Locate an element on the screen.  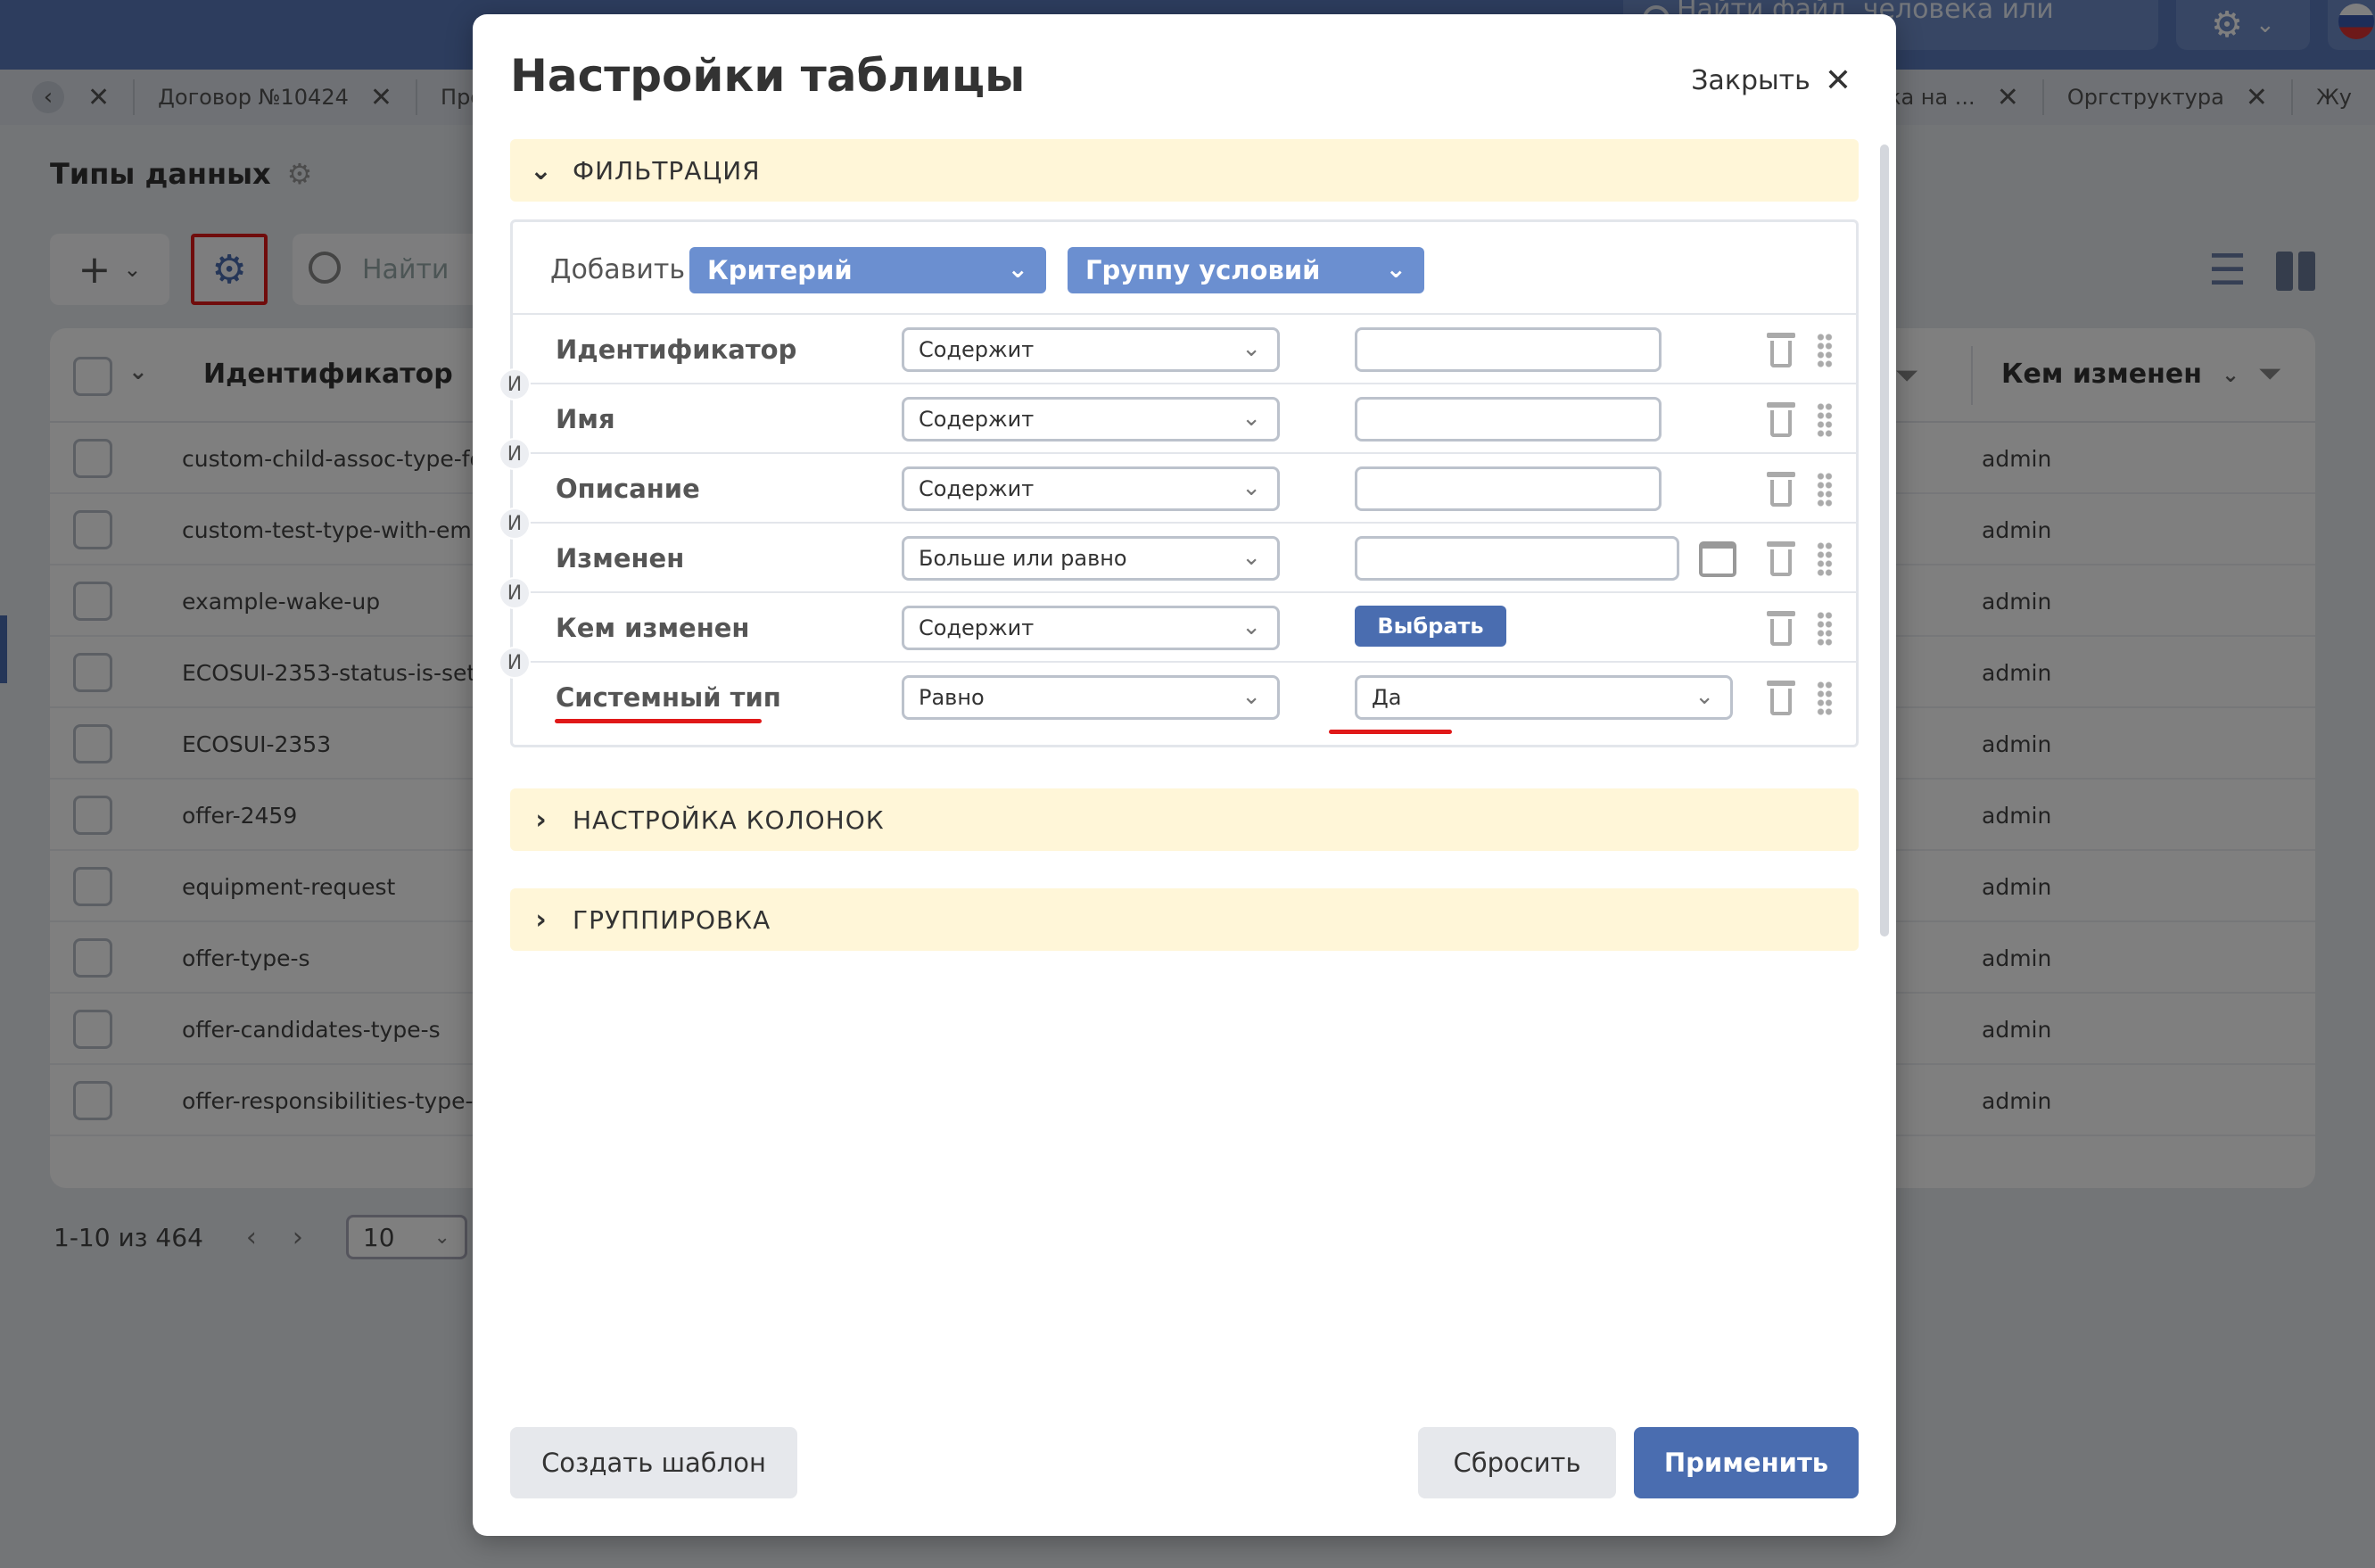
section-title: ГРУППИРОВКА is located at coordinates (672, 919).